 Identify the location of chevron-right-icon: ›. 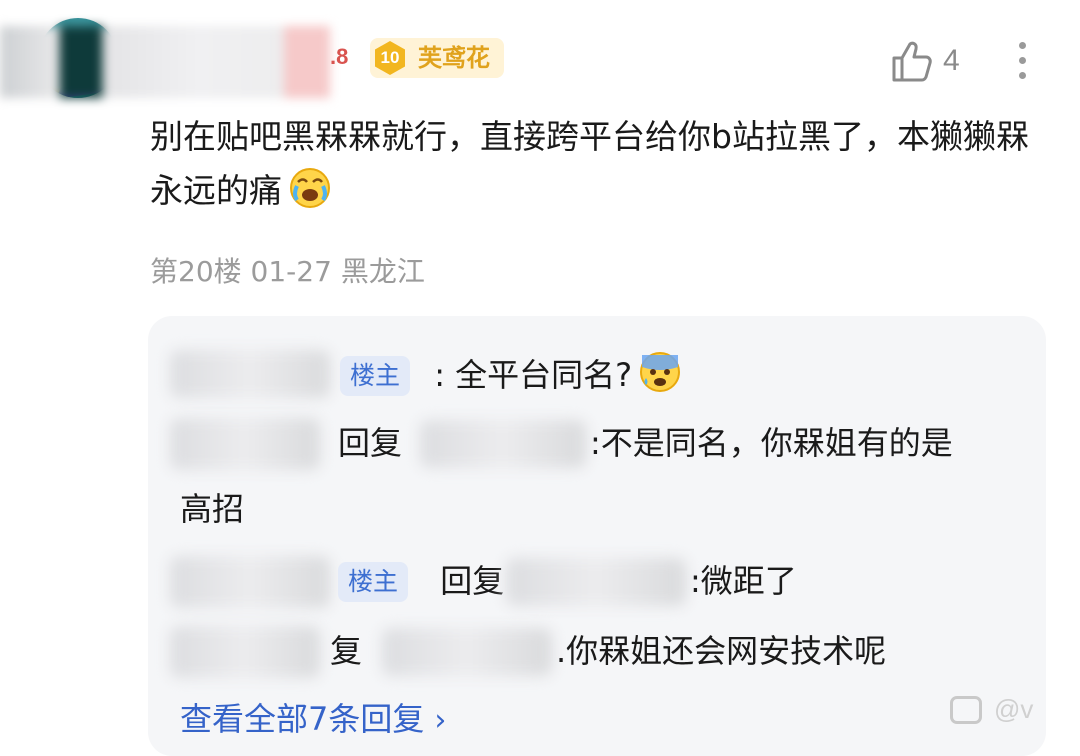
(440, 720).